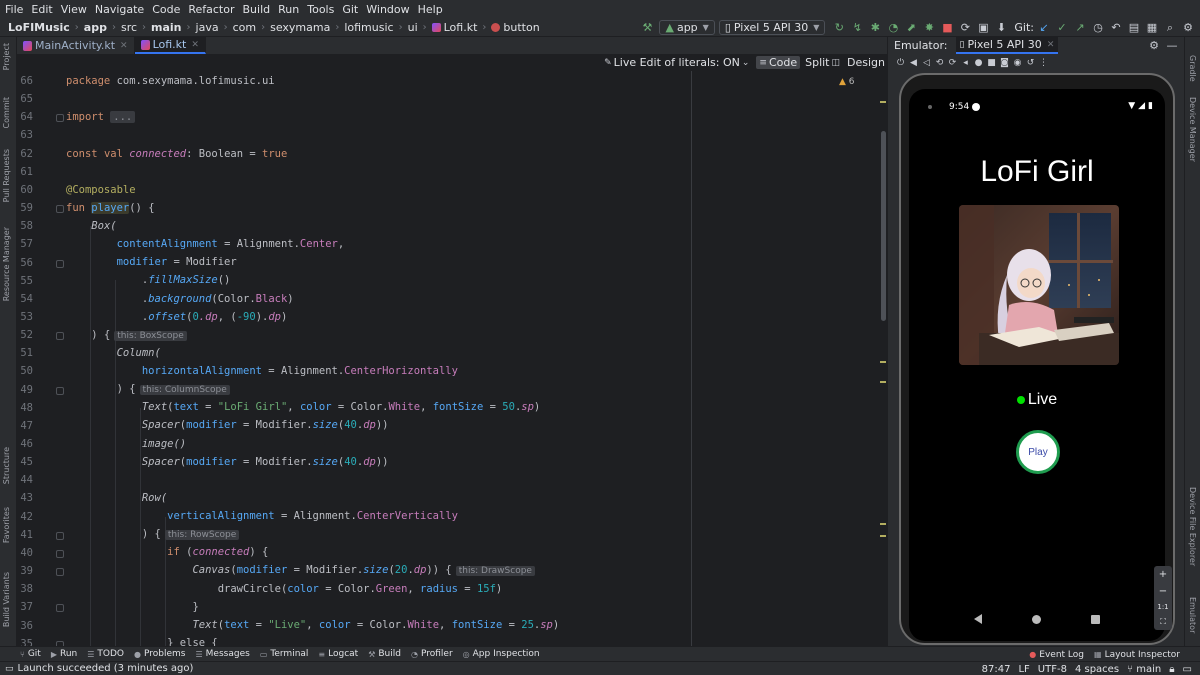 This screenshot has height=675, width=1200. I want to click on tool-tab-device-file-explorer: Device File Explorer, so click(1192, 526).